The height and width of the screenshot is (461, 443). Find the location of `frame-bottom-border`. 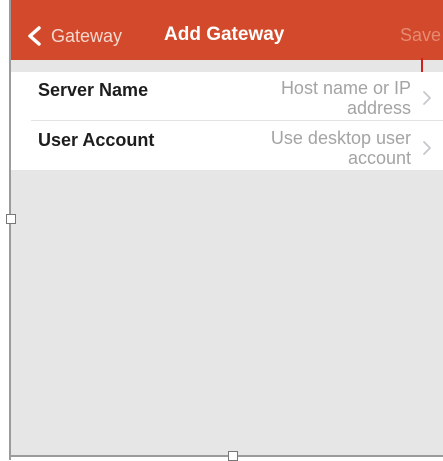

frame-bottom-border is located at coordinates (226, 456).